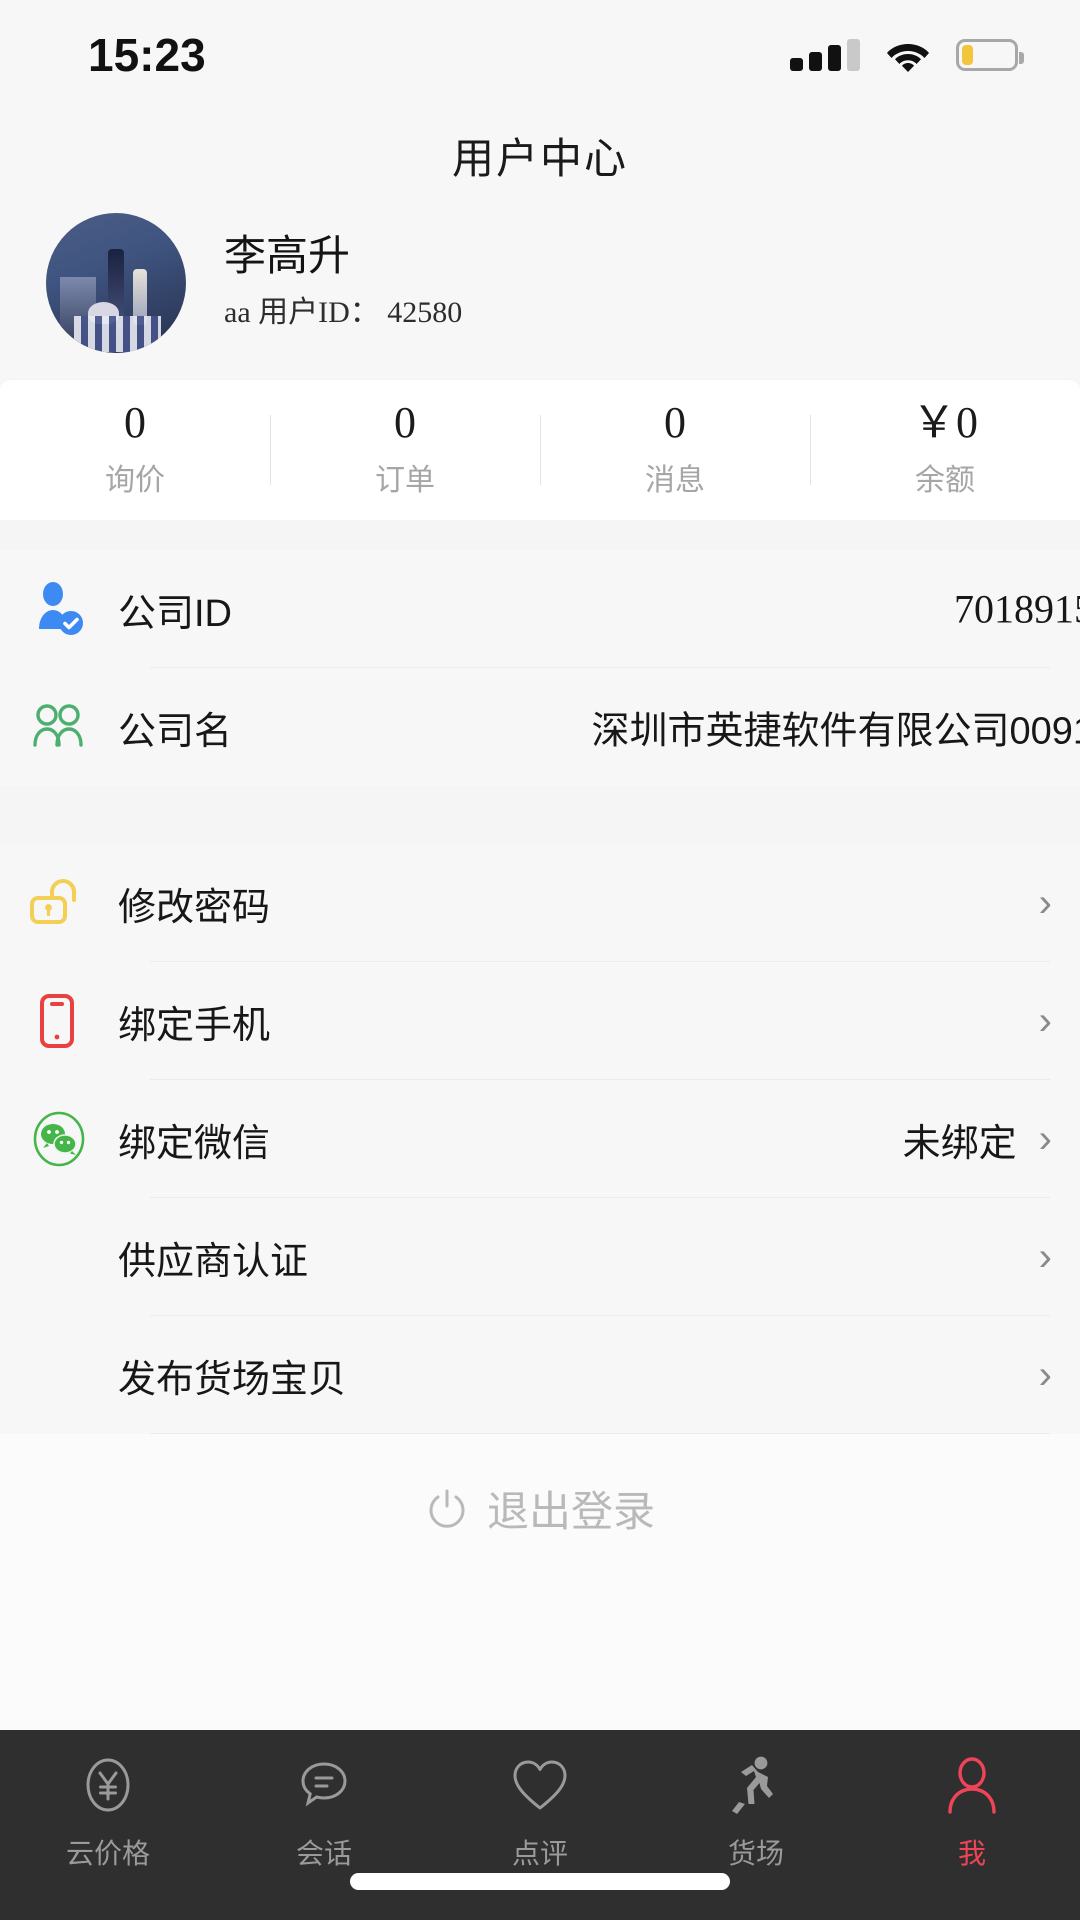 The width and height of the screenshot is (1080, 1920). I want to click on stat-orders: 0 订单, so click(405, 450).